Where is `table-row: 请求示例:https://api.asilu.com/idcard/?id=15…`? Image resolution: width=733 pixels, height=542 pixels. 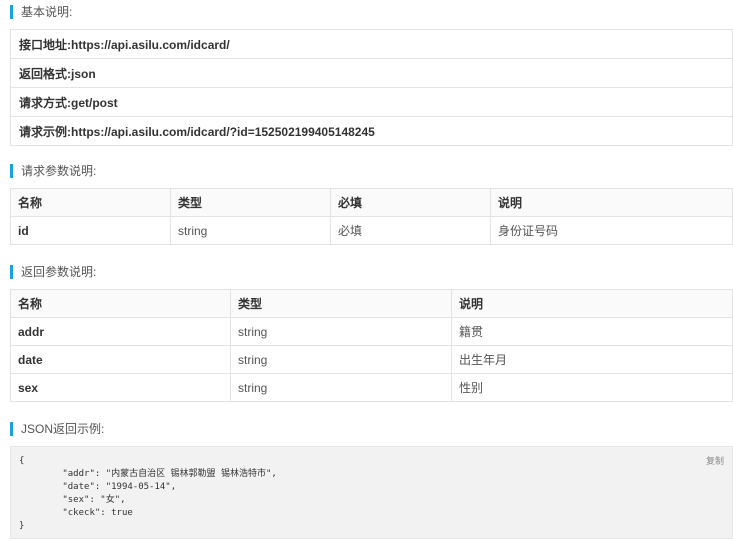
table-row: 请求示例:https://api.asilu.com/idcard/?id=15… is located at coordinates (371, 131).